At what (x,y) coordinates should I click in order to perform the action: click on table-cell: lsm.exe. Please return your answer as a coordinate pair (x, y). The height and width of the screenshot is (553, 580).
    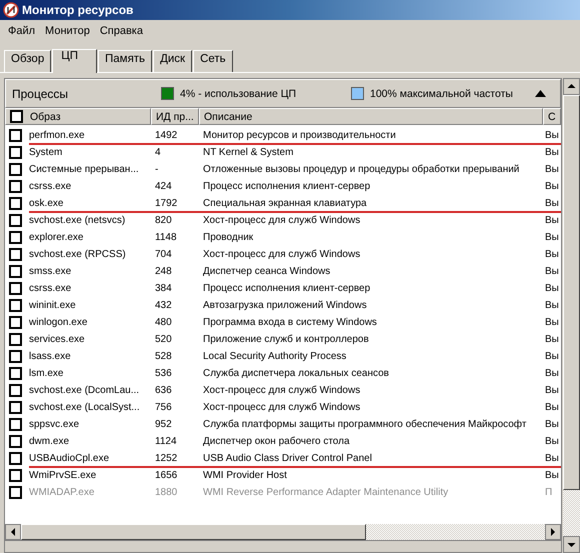
    Looking at the image, I should click on (46, 373).